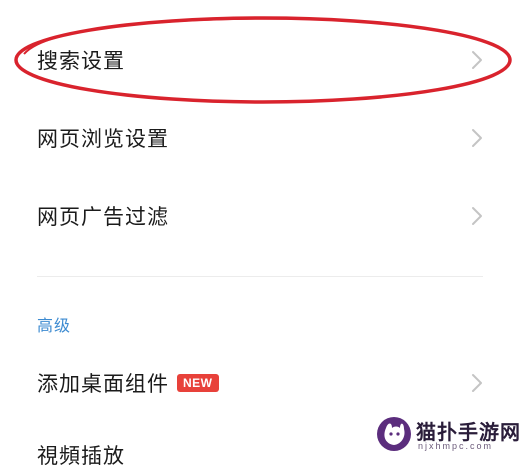  I want to click on add-desktop-widget-label-wrap: 添加桌面组件 NEW, so click(128, 383).